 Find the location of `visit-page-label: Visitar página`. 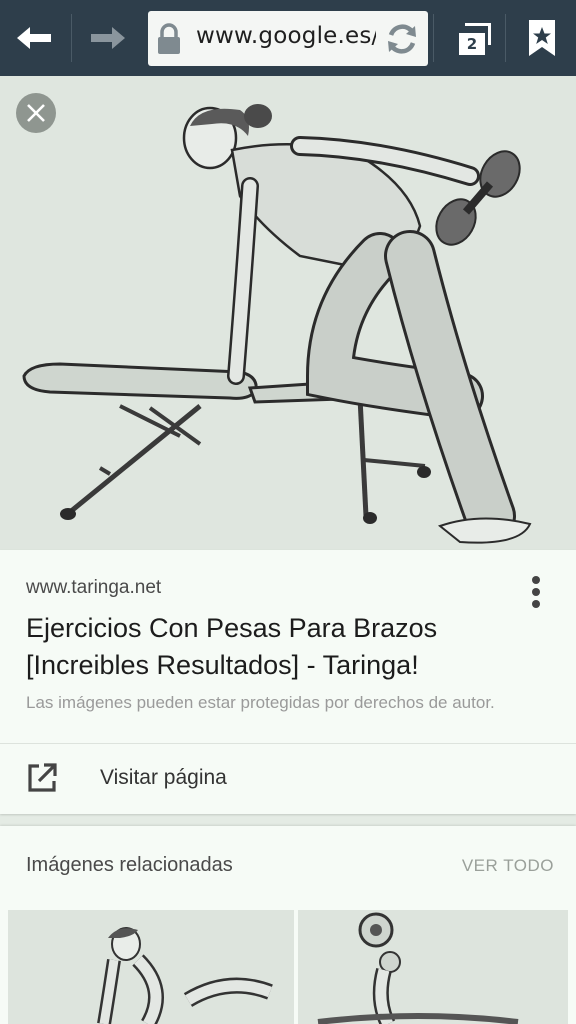

visit-page-label: Visitar página is located at coordinates (163, 777).